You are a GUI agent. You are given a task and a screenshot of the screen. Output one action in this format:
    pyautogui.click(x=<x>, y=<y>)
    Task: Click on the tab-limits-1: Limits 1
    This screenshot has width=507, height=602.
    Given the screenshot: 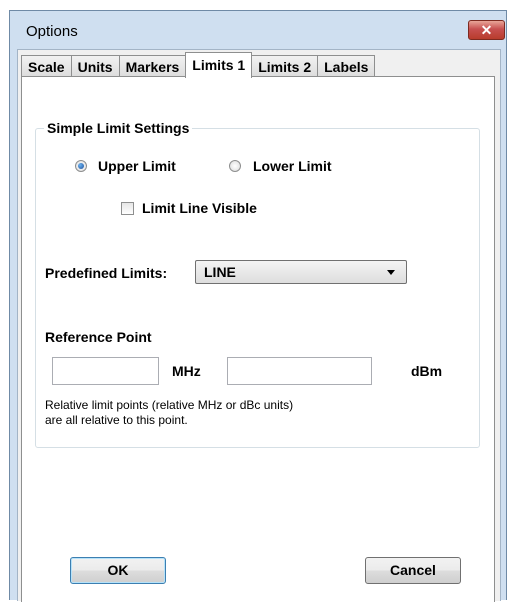 What is the action you would take?
    pyautogui.click(x=219, y=65)
    